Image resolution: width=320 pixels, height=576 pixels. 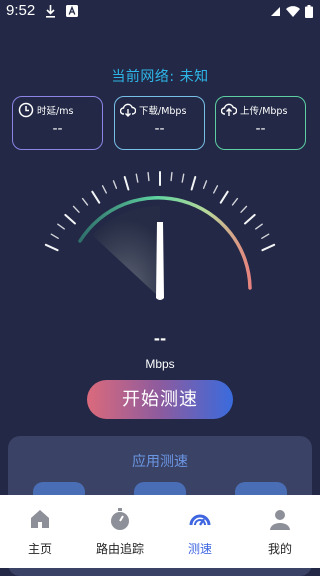 What do you see at coordinates (160, 364) in the screenshot?
I see `speed-unit: Mbps` at bounding box center [160, 364].